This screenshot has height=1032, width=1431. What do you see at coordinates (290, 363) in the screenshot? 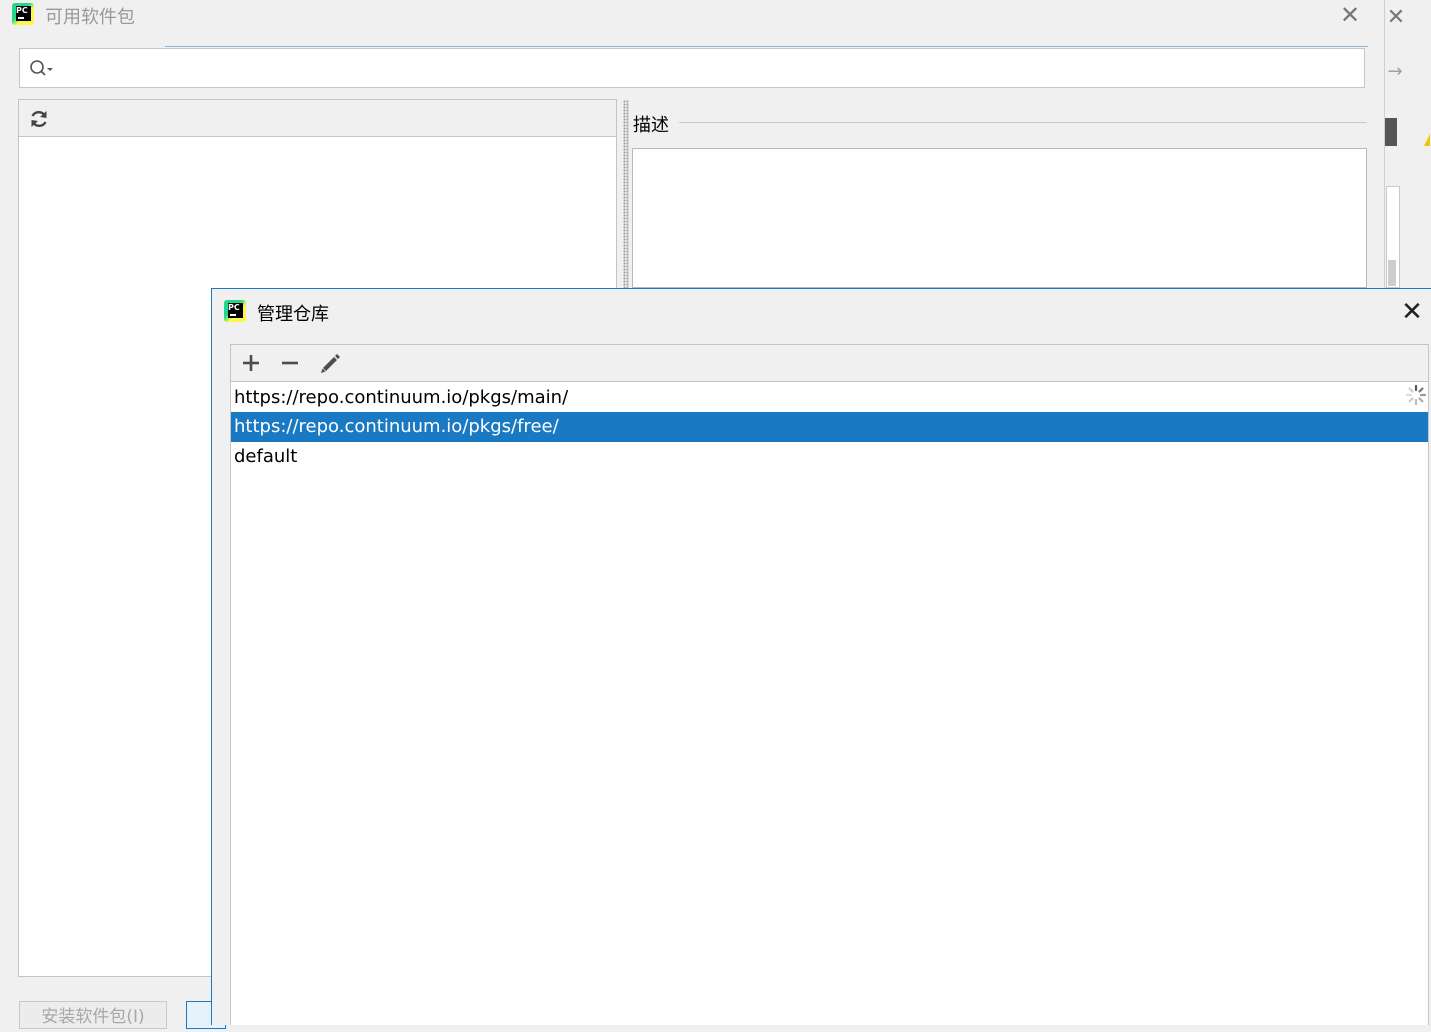
I see `minus-icon` at bounding box center [290, 363].